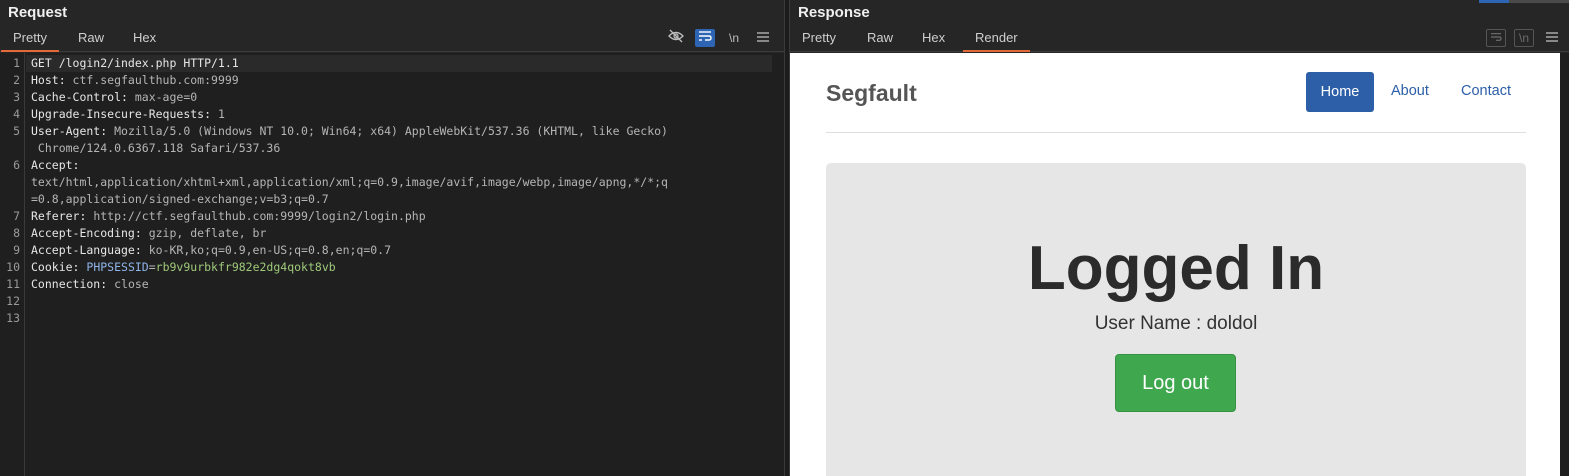 The image size is (1569, 476). What do you see at coordinates (13, 301) in the screenshot?
I see `line-number: 12` at bounding box center [13, 301].